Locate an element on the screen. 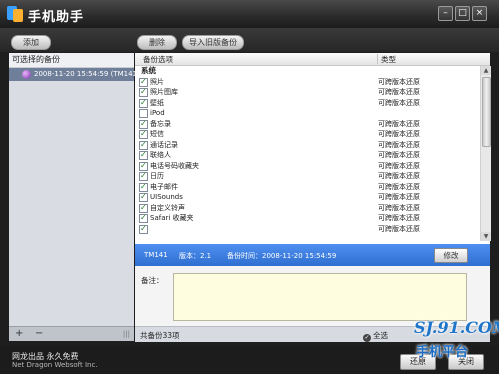  table-row: 联络人 可跨版本还原 is located at coordinates (307, 155).